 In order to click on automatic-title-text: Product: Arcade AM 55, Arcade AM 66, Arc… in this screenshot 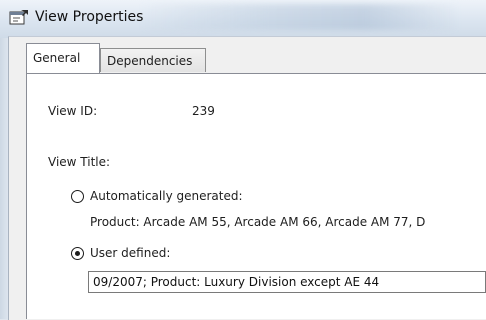, I will do `click(258, 222)`.